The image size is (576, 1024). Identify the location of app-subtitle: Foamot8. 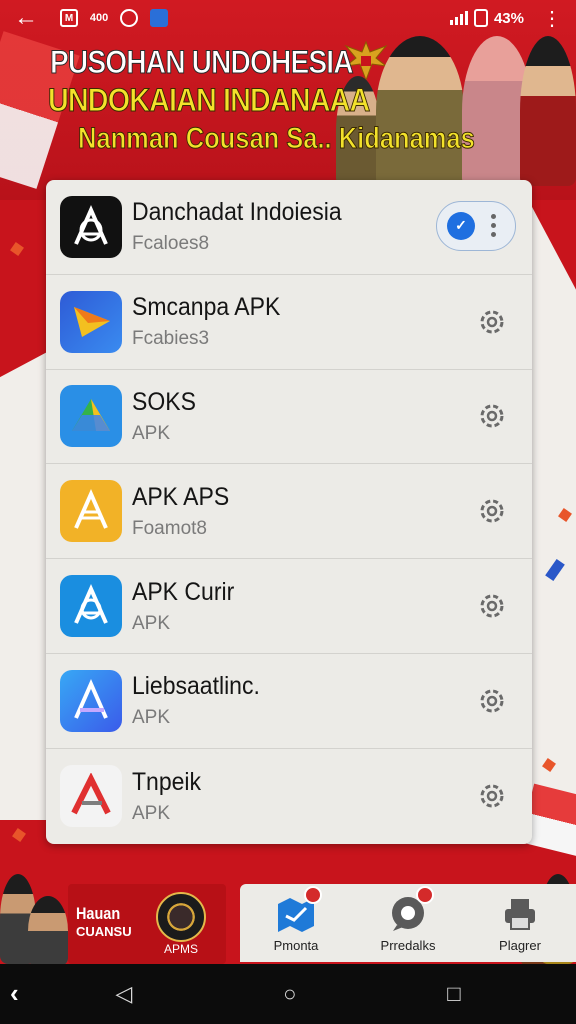
(169, 528).